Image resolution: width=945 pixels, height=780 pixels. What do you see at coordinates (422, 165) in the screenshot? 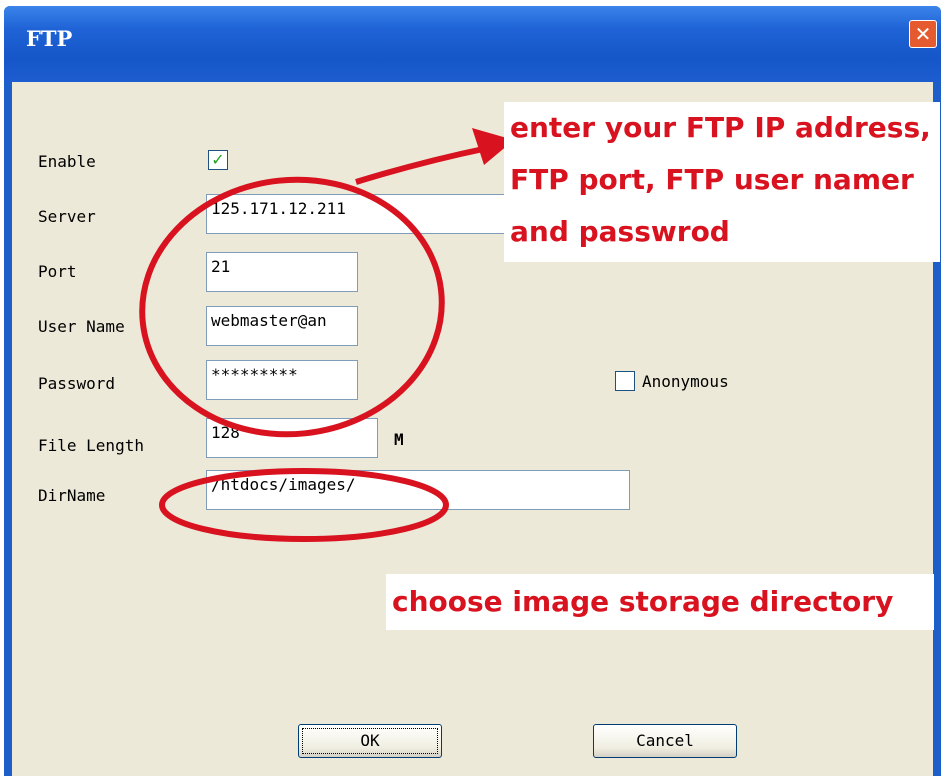
I see `arrow-annotation` at bounding box center [422, 165].